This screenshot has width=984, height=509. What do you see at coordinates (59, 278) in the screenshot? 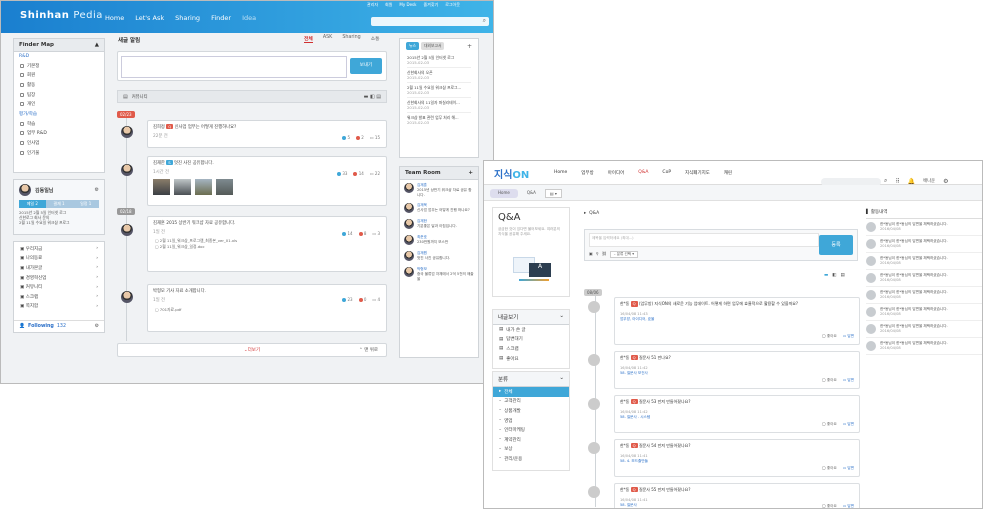
I see `menu-item: ▣ 경영혁신업 ›` at bounding box center [59, 278].